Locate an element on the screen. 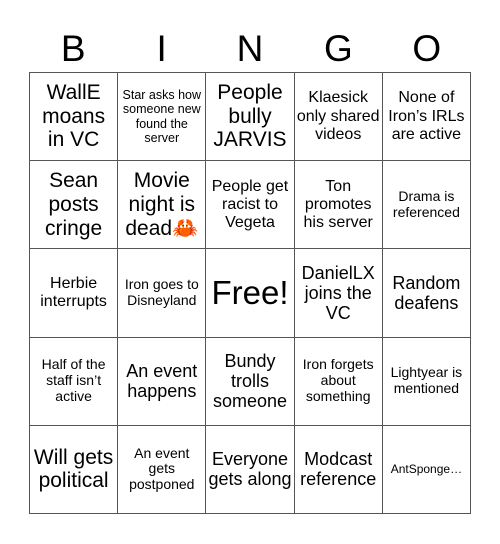  cell-text: Sean posts cringe is located at coordinates (73, 204).